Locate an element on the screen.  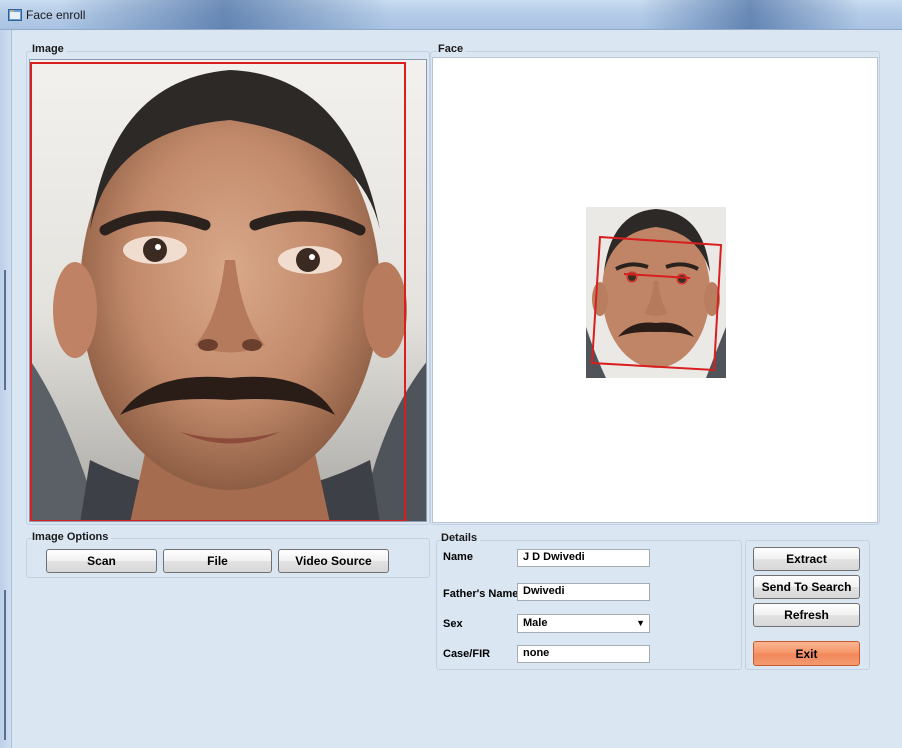
case-fir-field: none is located at coordinates (583, 654).